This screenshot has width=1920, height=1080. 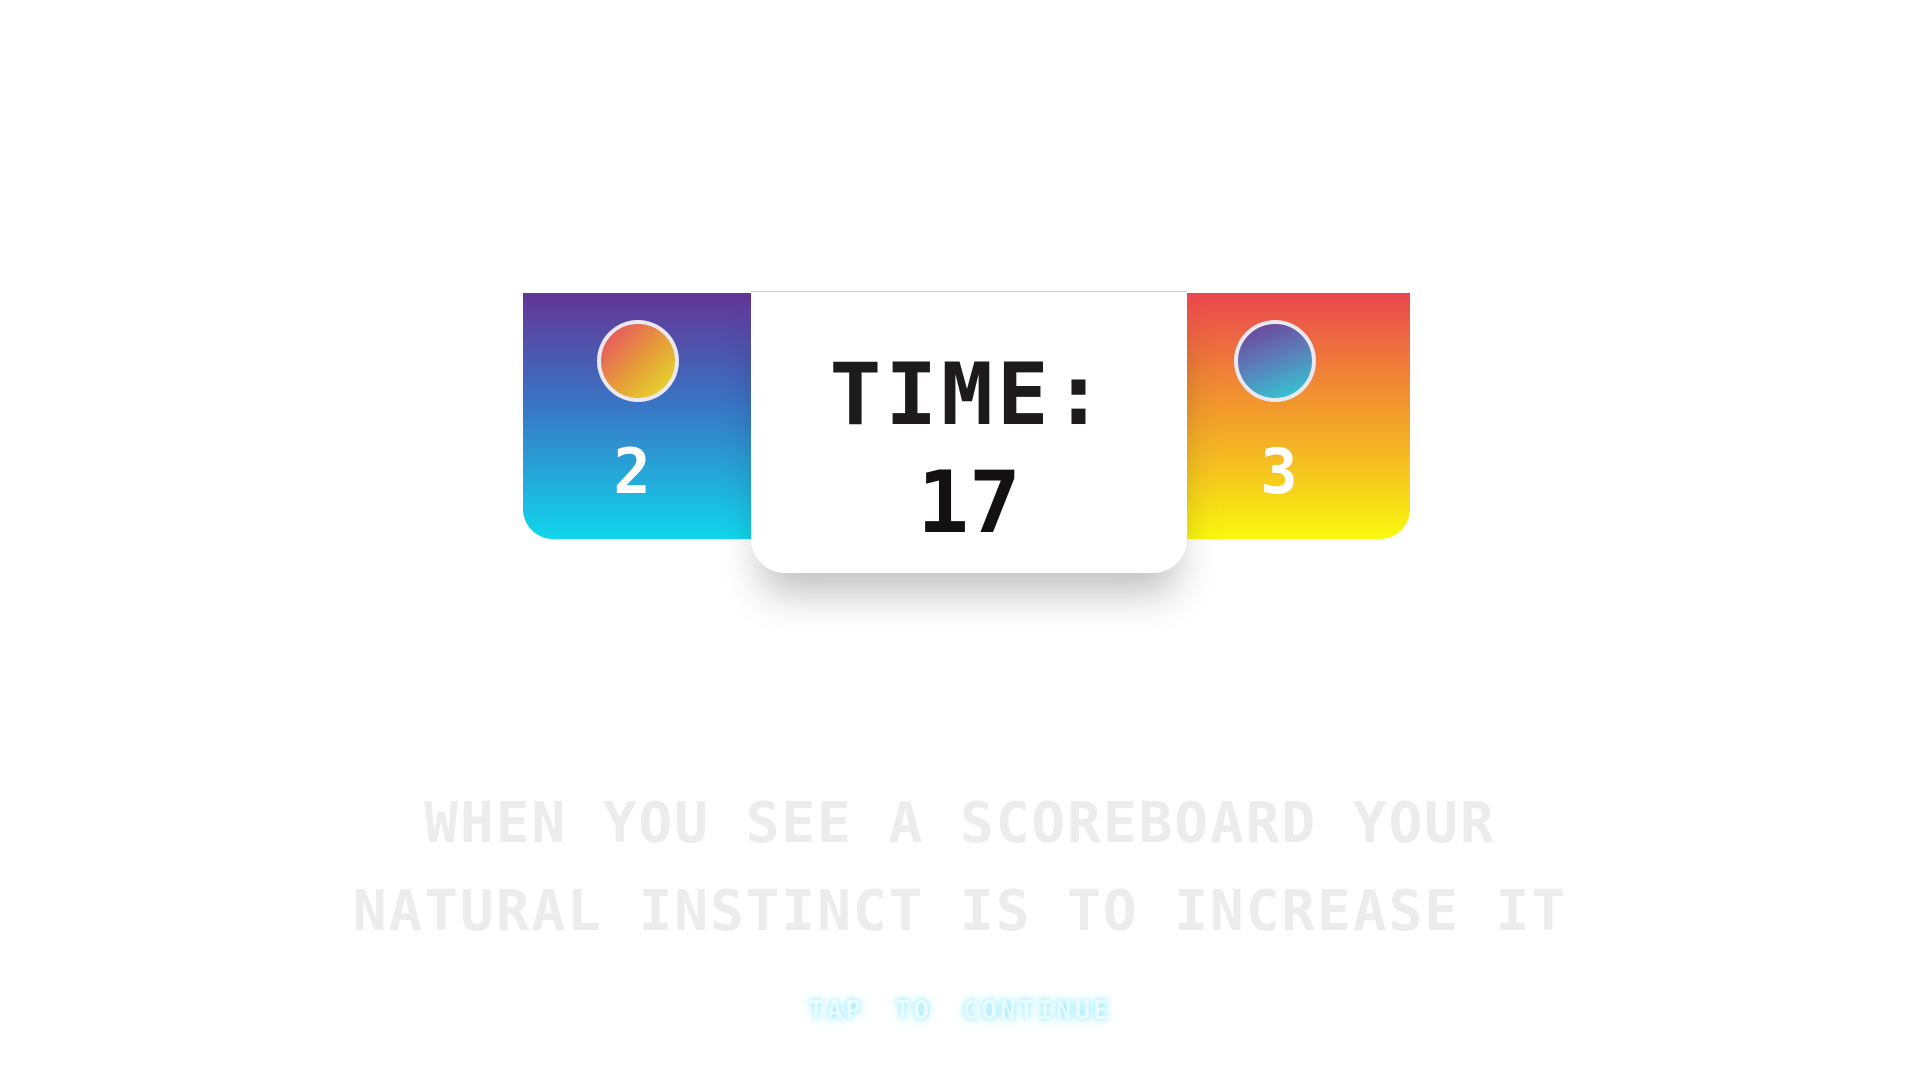 I want to click on left-team-ball-icon, so click(x=638, y=361).